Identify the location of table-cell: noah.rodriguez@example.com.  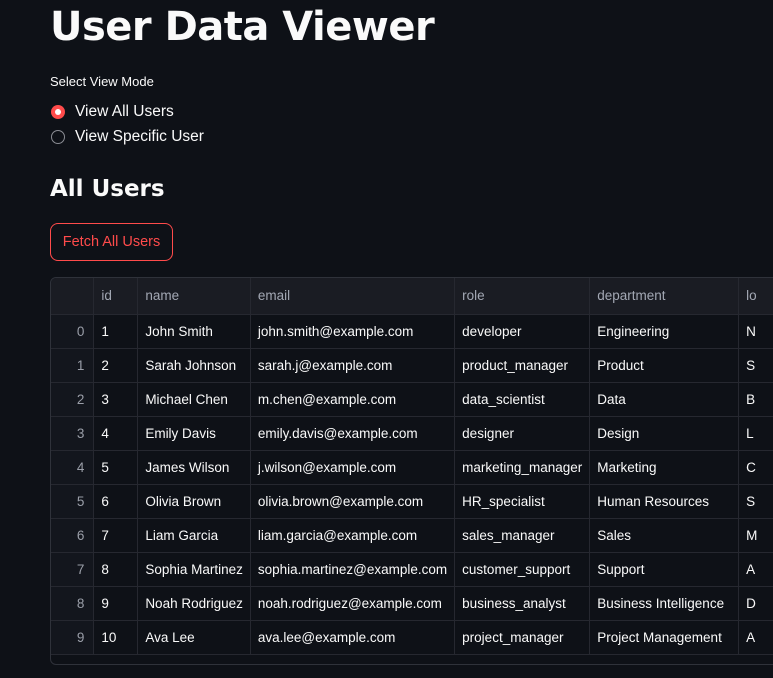
(353, 603).